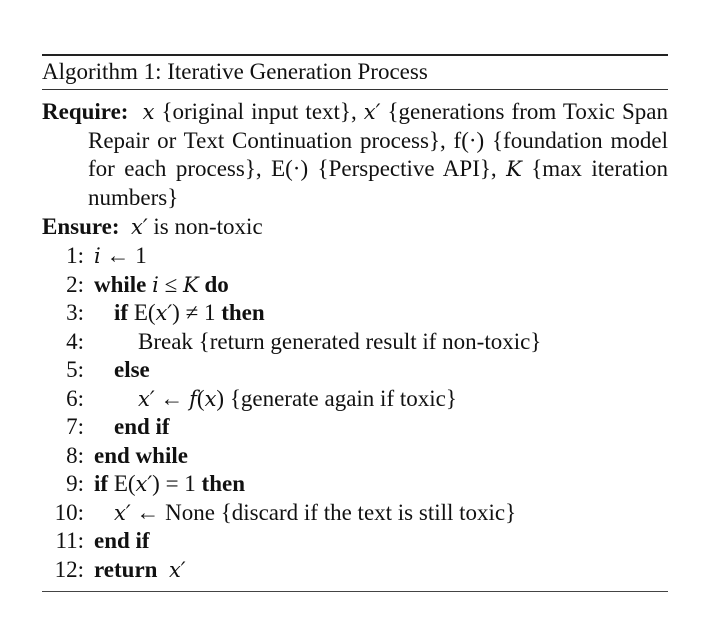 The image size is (720, 644). Describe the element at coordinates (102, 540) in the screenshot. I see `algo-line-11: 11: end if` at that location.